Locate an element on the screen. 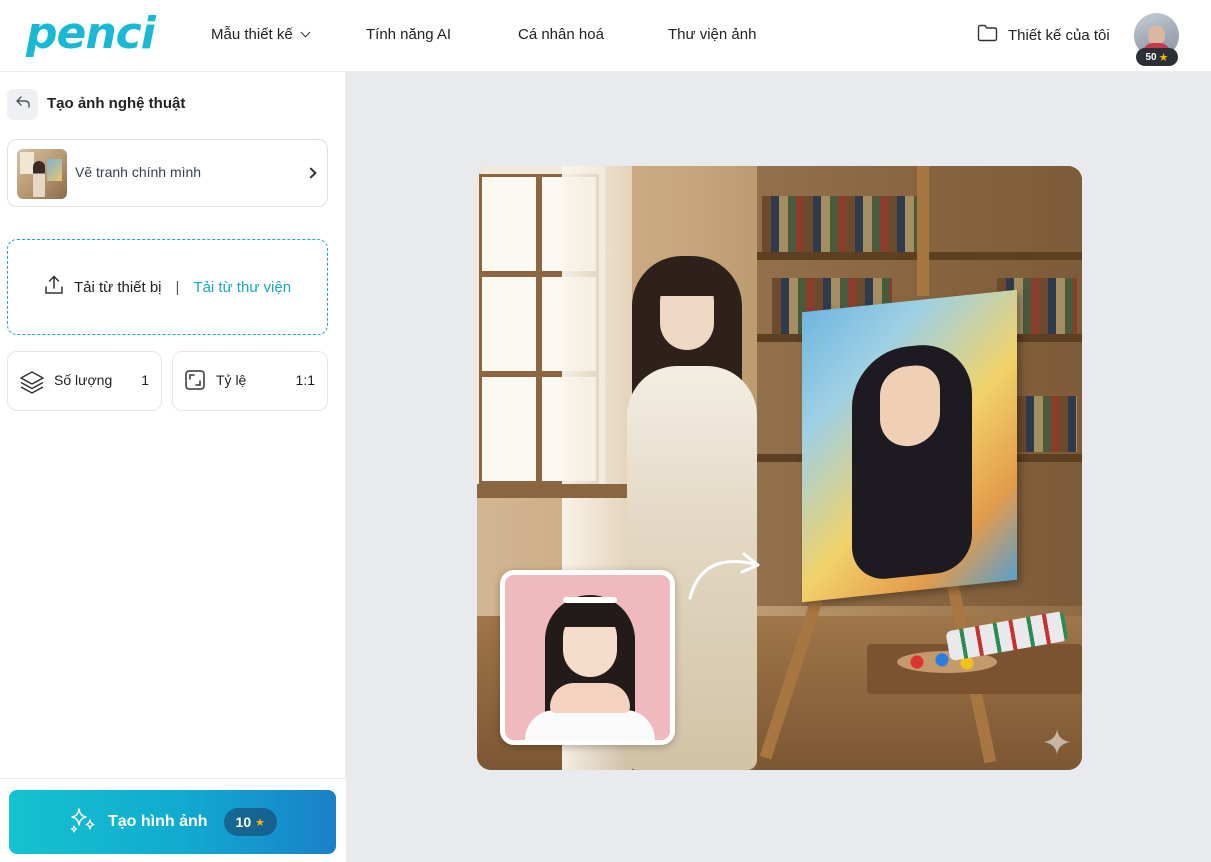 This screenshot has height=862, width=1211. upload-from-library-link: Tải từ thư viện is located at coordinates (242, 287).